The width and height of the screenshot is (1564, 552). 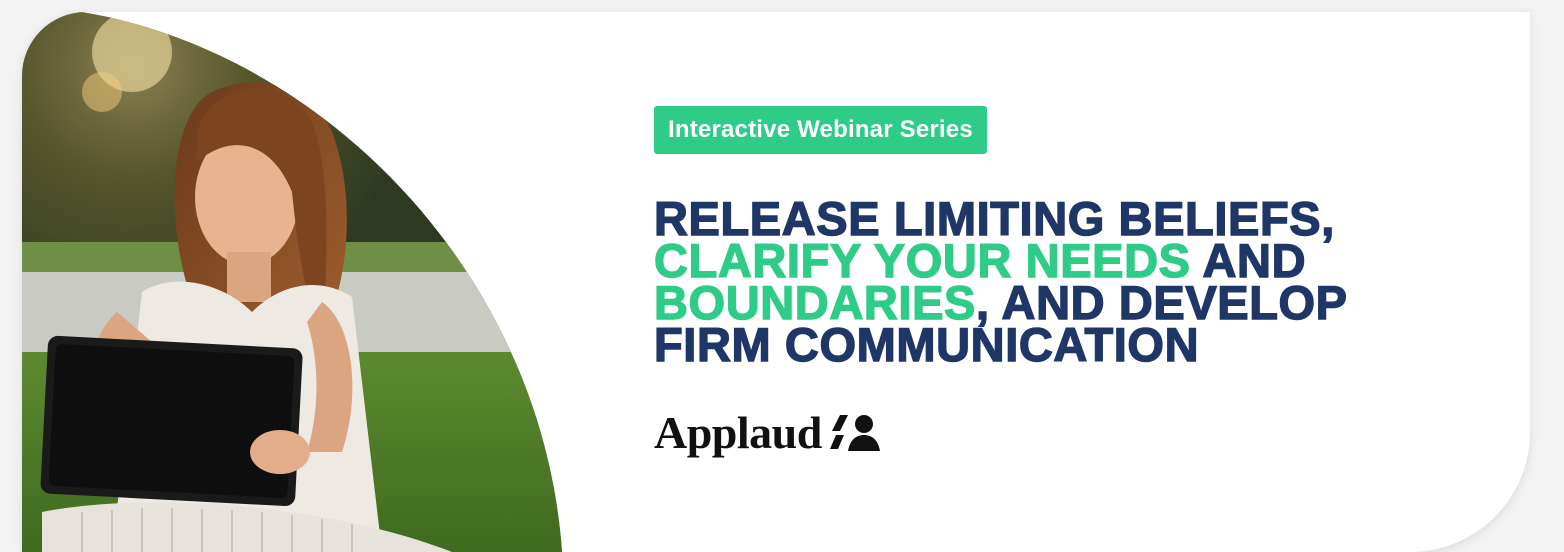 I want to click on headline-line-4: FIRM COMMUNICATION, so click(x=926, y=344).